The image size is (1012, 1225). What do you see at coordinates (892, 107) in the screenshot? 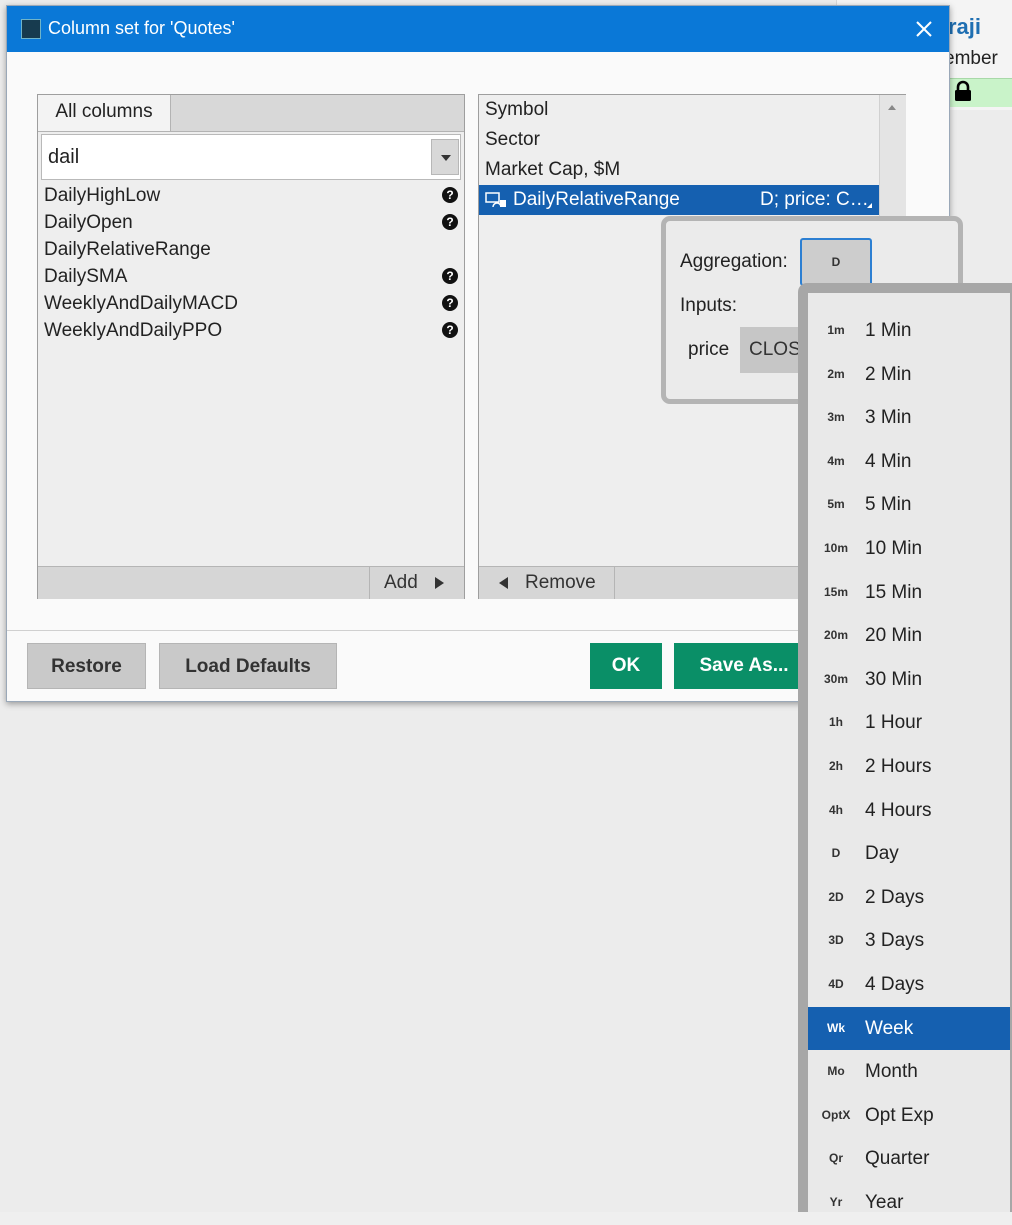
I see `scroll-up-icon` at bounding box center [892, 107].